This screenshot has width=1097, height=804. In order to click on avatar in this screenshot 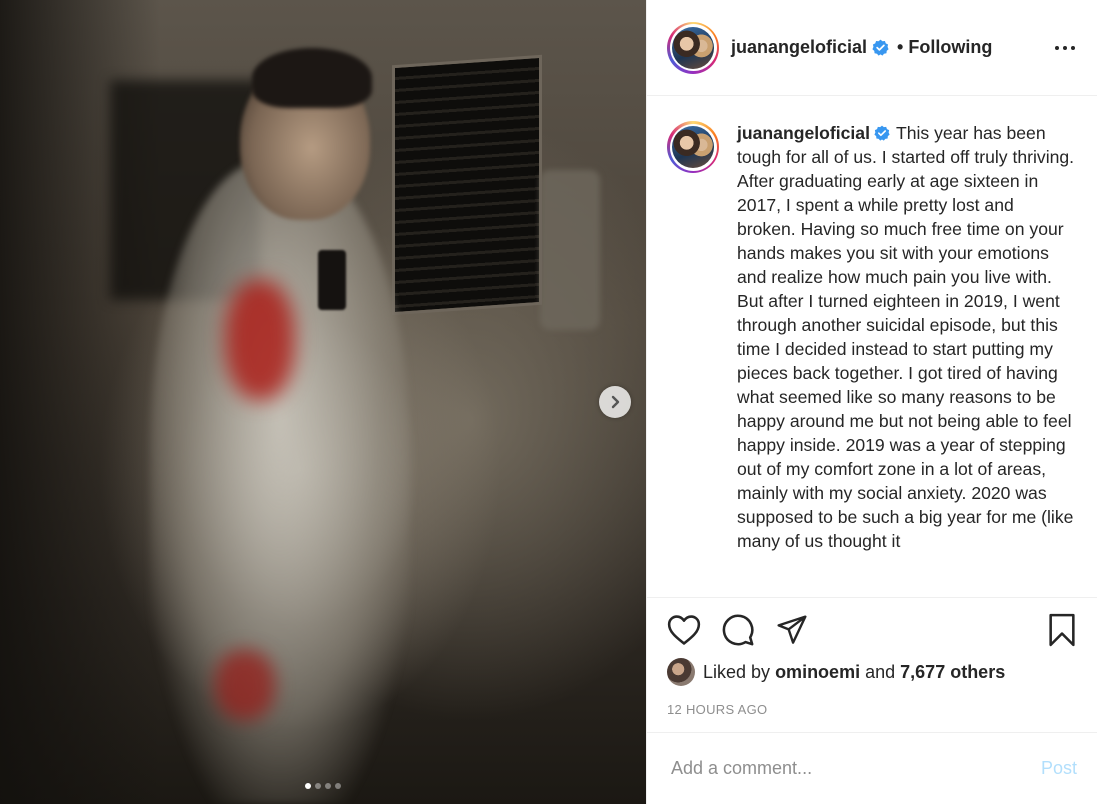, I will do `click(693, 47)`.